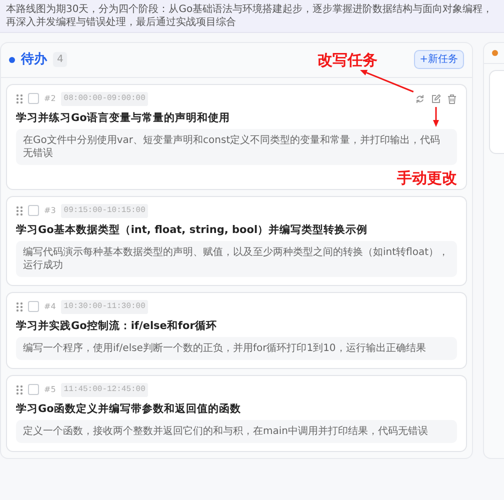 The image size is (504, 500). Describe the element at coordinates (104, 211) in the screenshot. I see `time-range: 09:15:00-10:15:00` at that location.